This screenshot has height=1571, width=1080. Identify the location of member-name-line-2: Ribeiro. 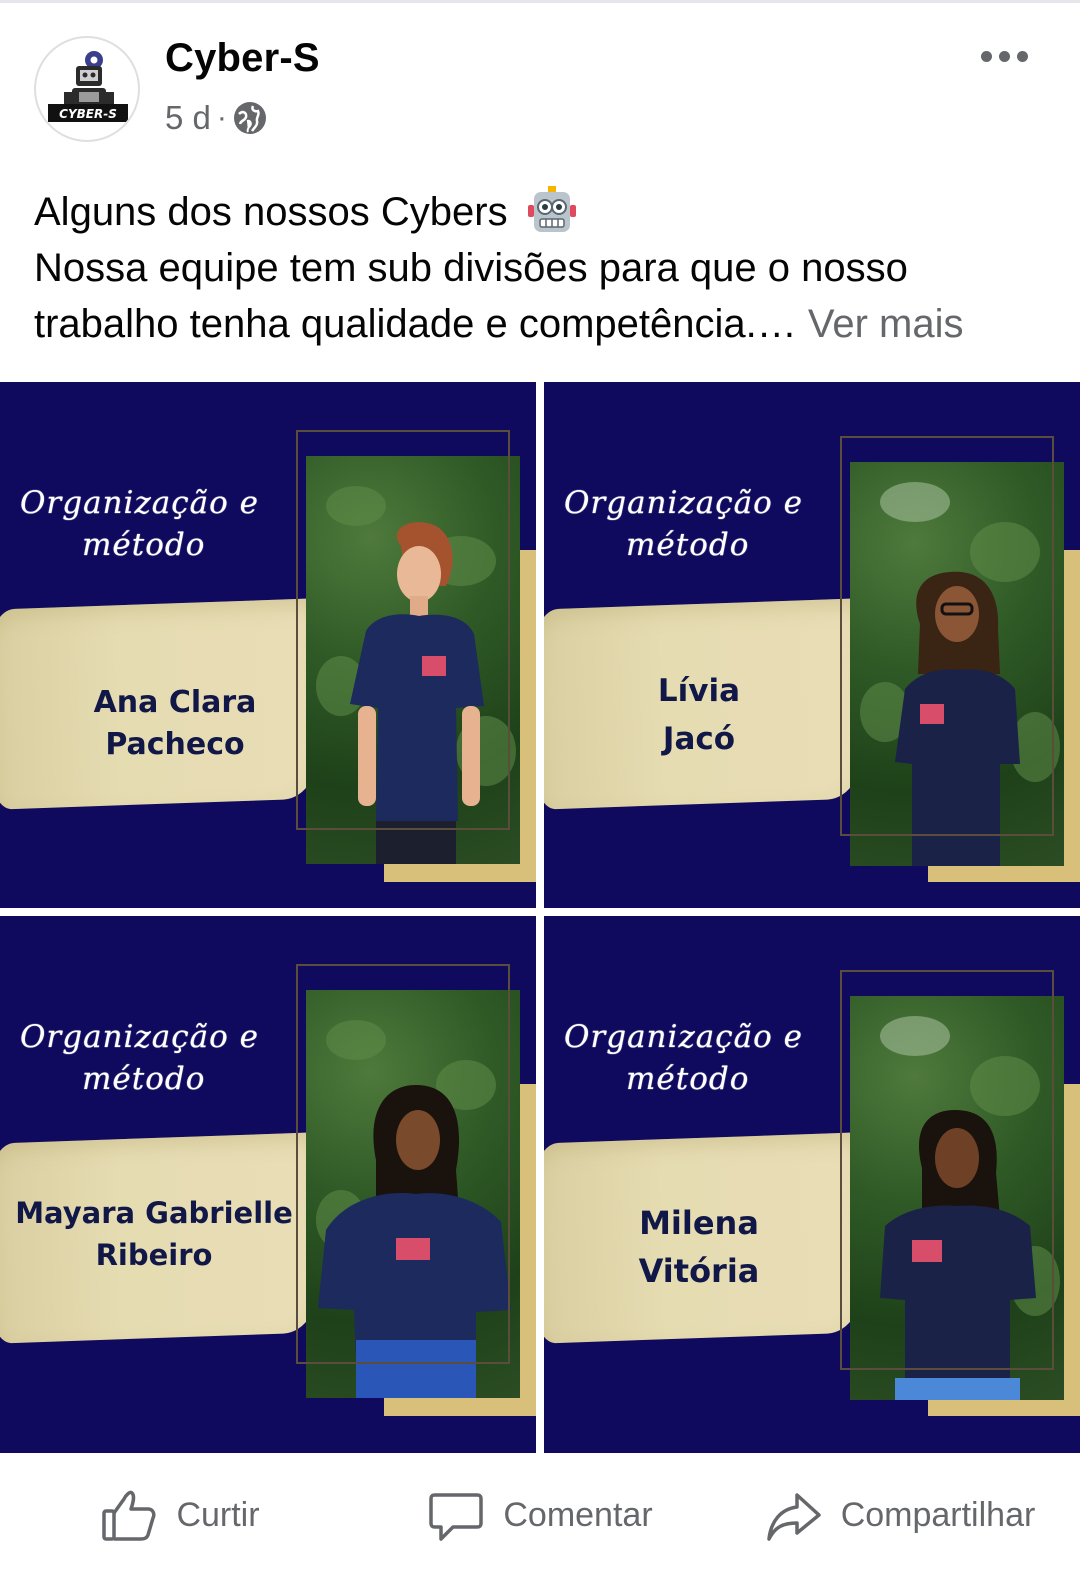
(154, 1255).